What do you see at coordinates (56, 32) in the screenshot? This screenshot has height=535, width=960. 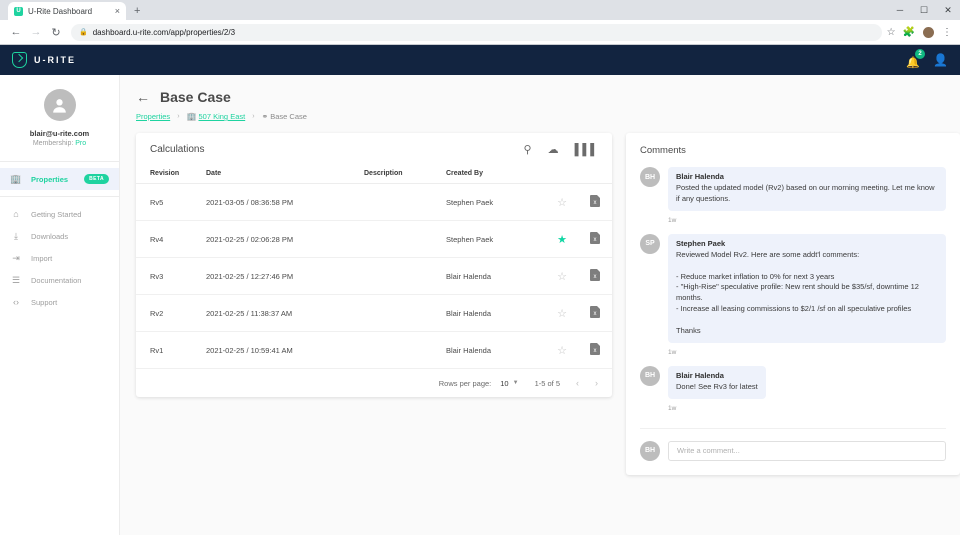 I see `reload-icon: ↻` at bounding box center [56, 32].